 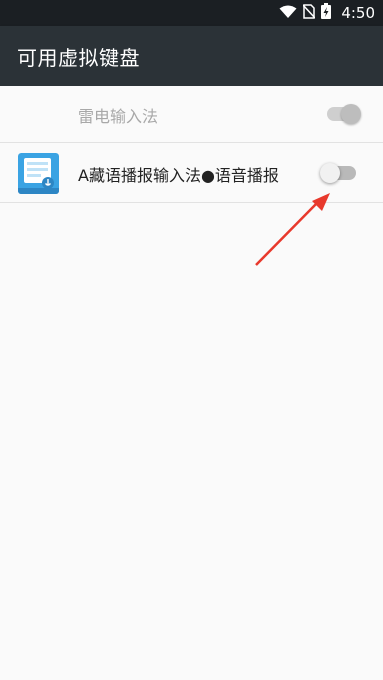 I want to click on page-title: 可用虚拟键盘, so click(x=78, y=58).